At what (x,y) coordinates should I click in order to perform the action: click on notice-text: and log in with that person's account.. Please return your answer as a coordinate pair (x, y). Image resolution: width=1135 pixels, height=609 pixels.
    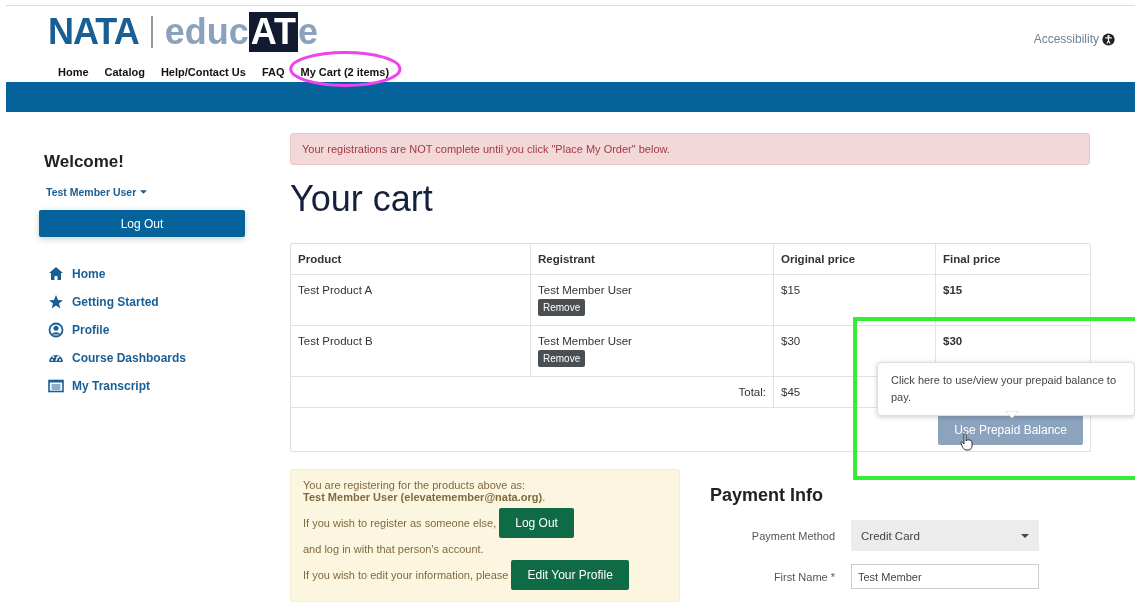
    Looking at the image, I should click on (394, 549).